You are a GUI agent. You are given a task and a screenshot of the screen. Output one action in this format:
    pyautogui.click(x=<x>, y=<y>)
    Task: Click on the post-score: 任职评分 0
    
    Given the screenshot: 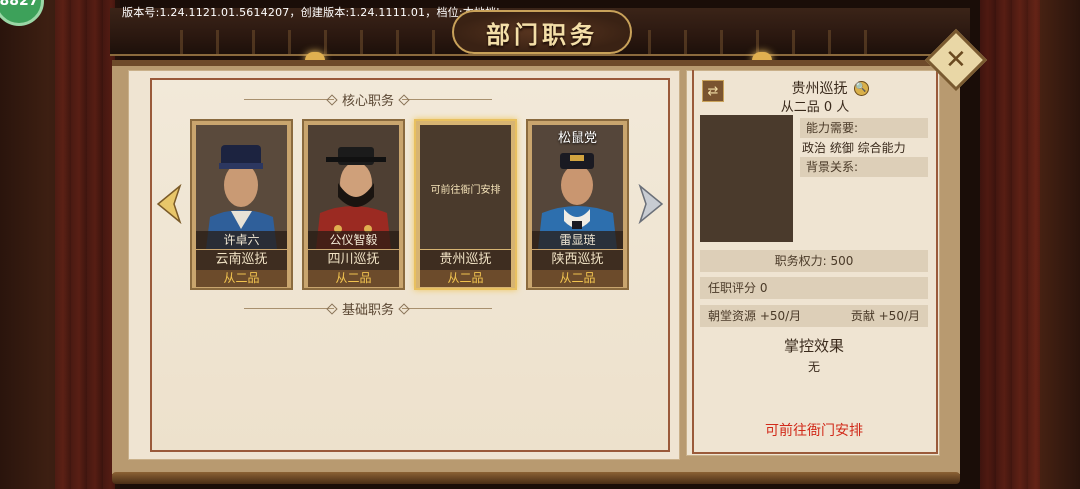 What is the action you would take?
    pyautogui.click(x=814, y=288)
    